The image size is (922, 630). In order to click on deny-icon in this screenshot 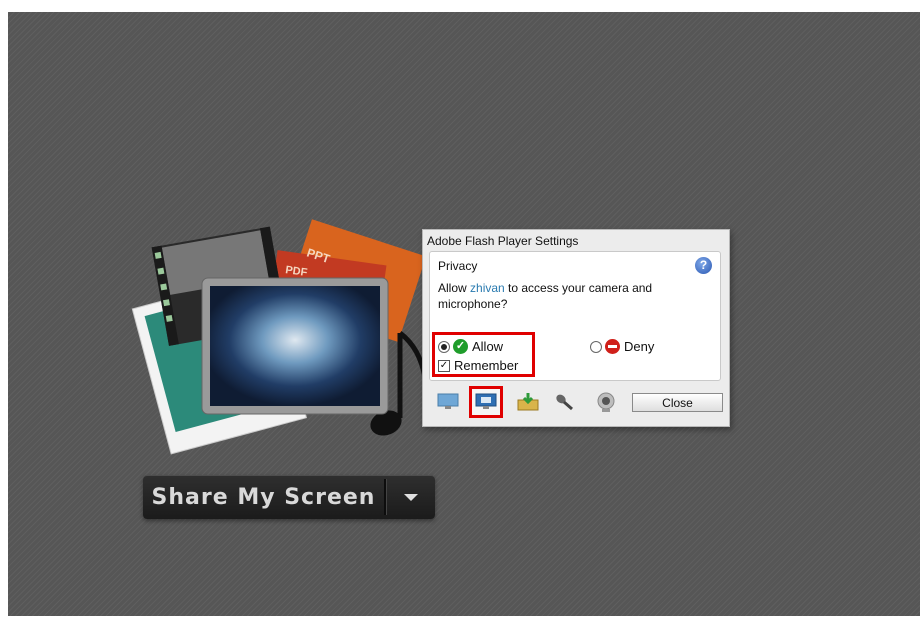, I will do `click(612, 346)`.